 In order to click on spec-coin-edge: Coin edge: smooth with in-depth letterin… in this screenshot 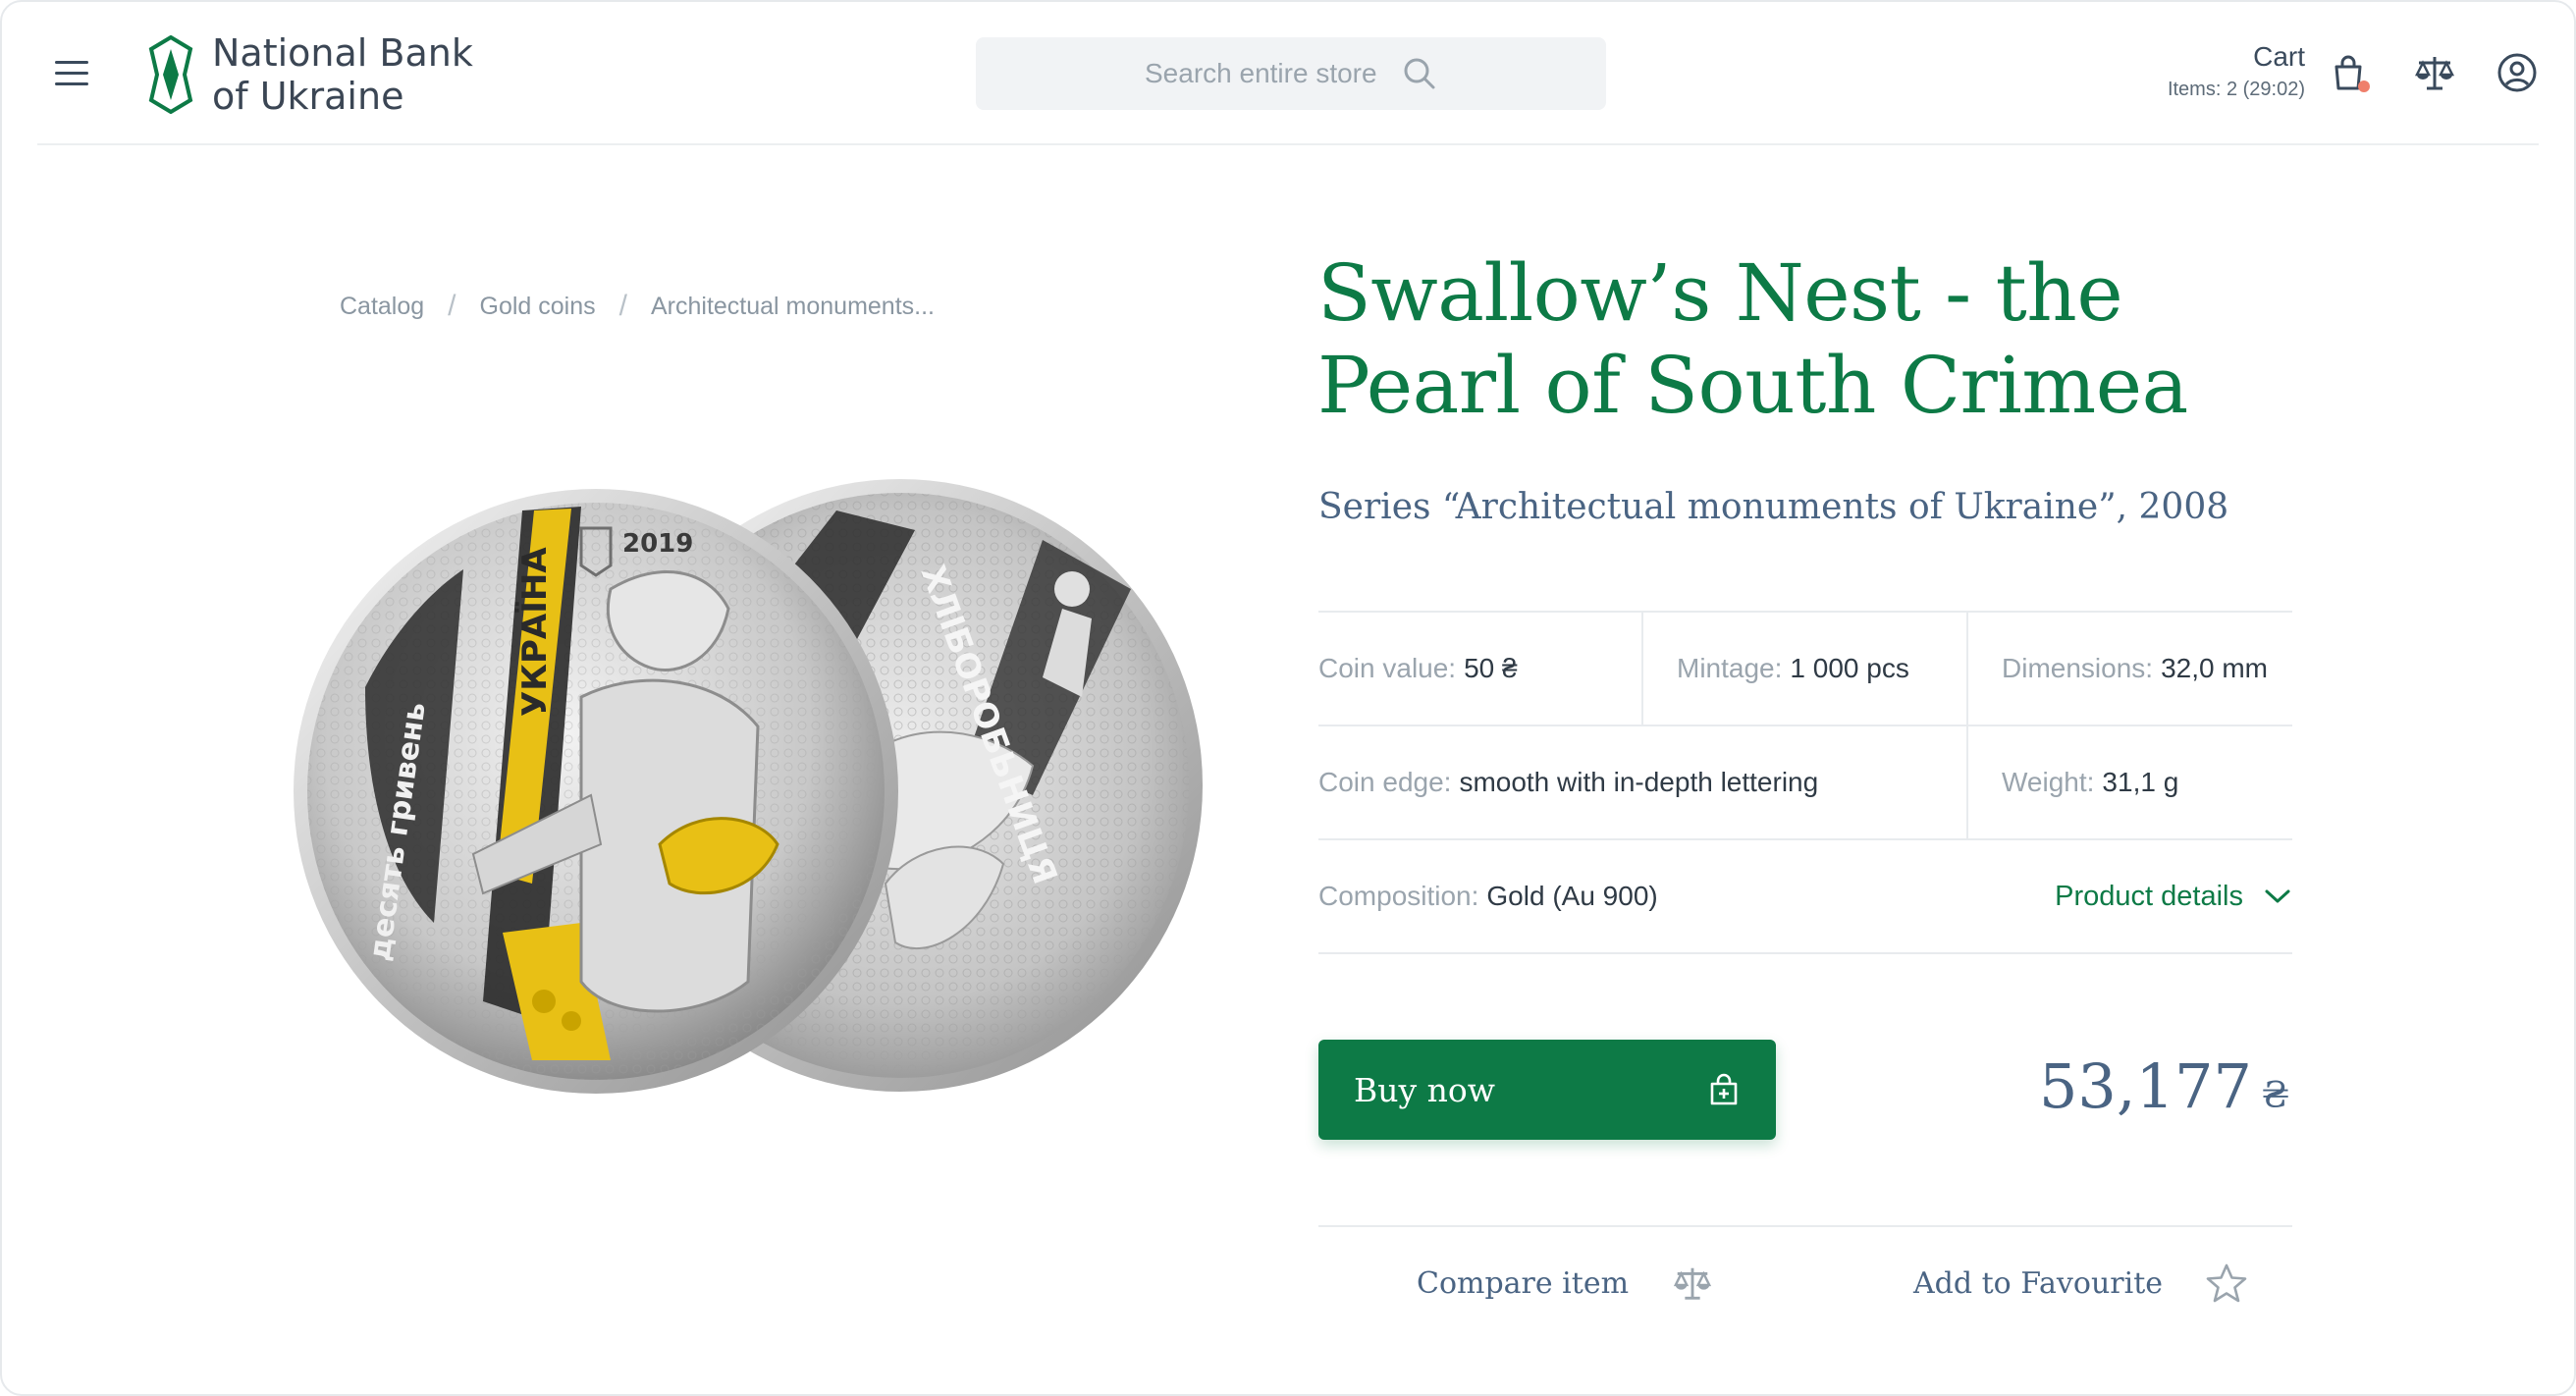, I will do `click(1643, 782)`.